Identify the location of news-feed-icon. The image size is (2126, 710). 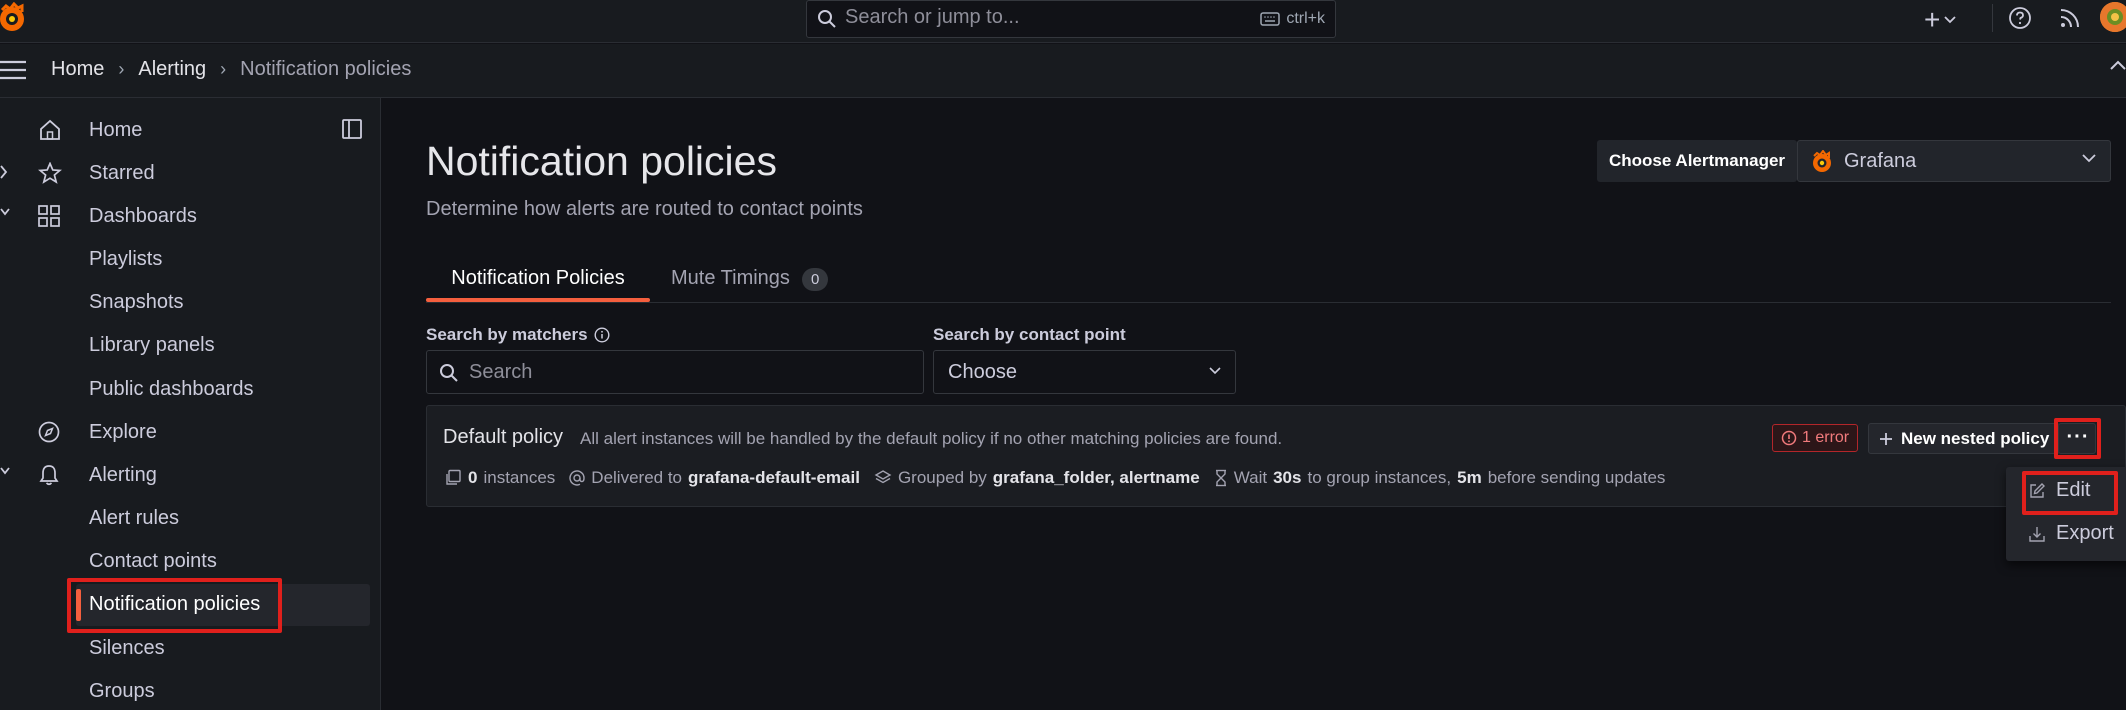
(2070, 18).